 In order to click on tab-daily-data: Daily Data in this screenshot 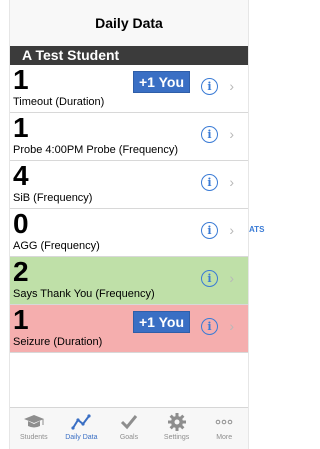, I will do `click(82, 424)`.